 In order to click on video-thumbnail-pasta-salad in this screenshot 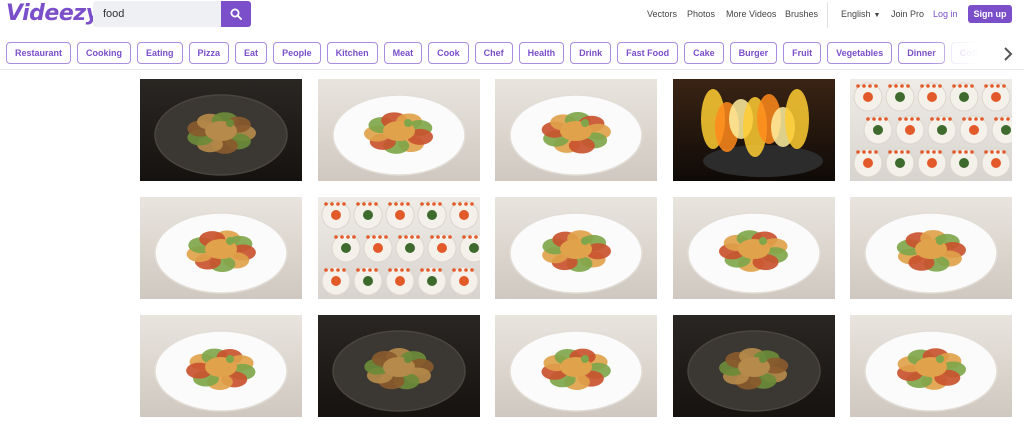, I will do `click(576, 366)`.